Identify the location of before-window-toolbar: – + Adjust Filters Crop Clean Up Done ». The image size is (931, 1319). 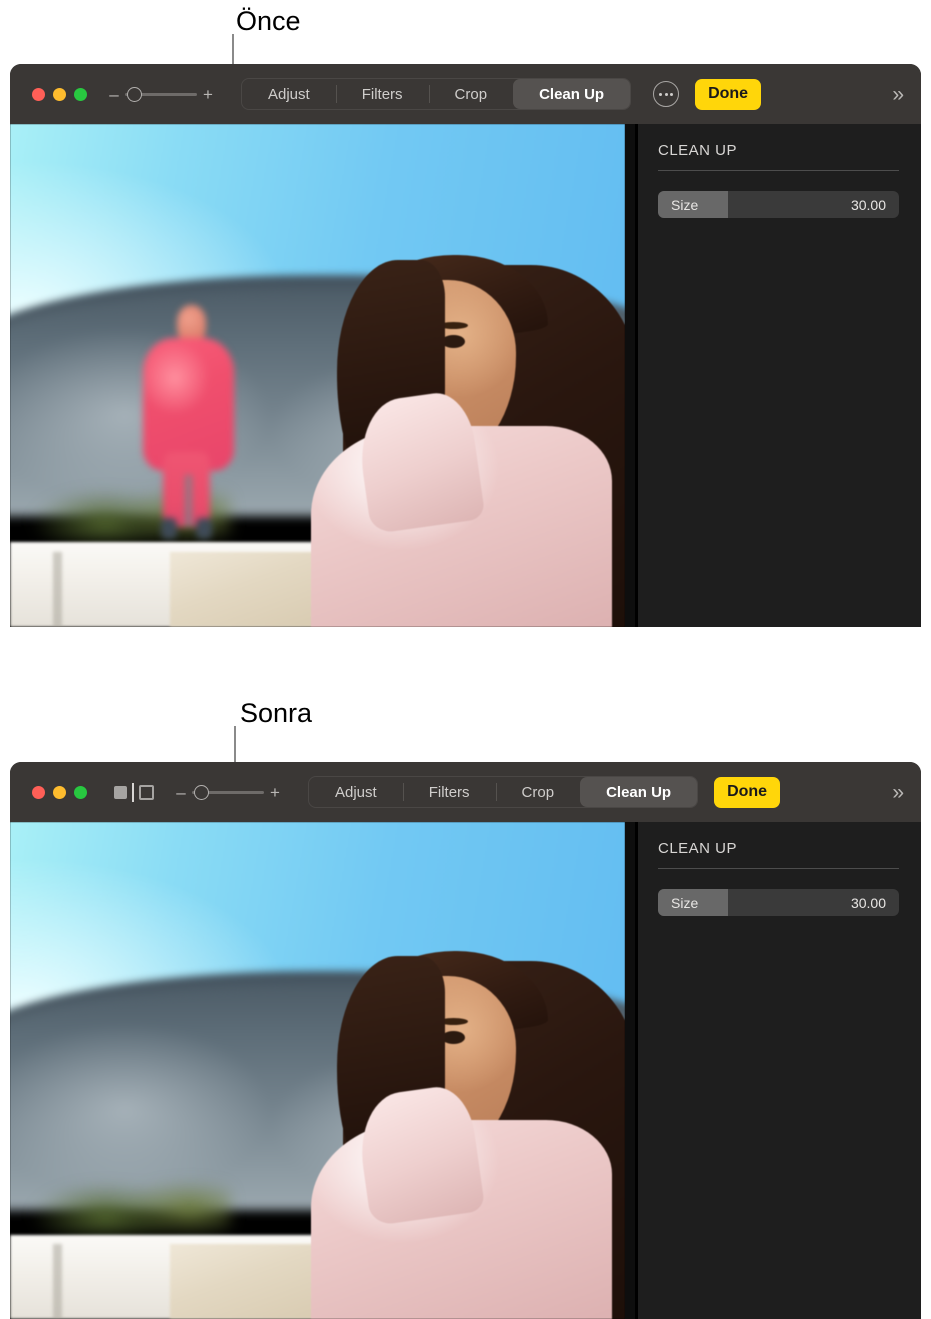
(465, 94).